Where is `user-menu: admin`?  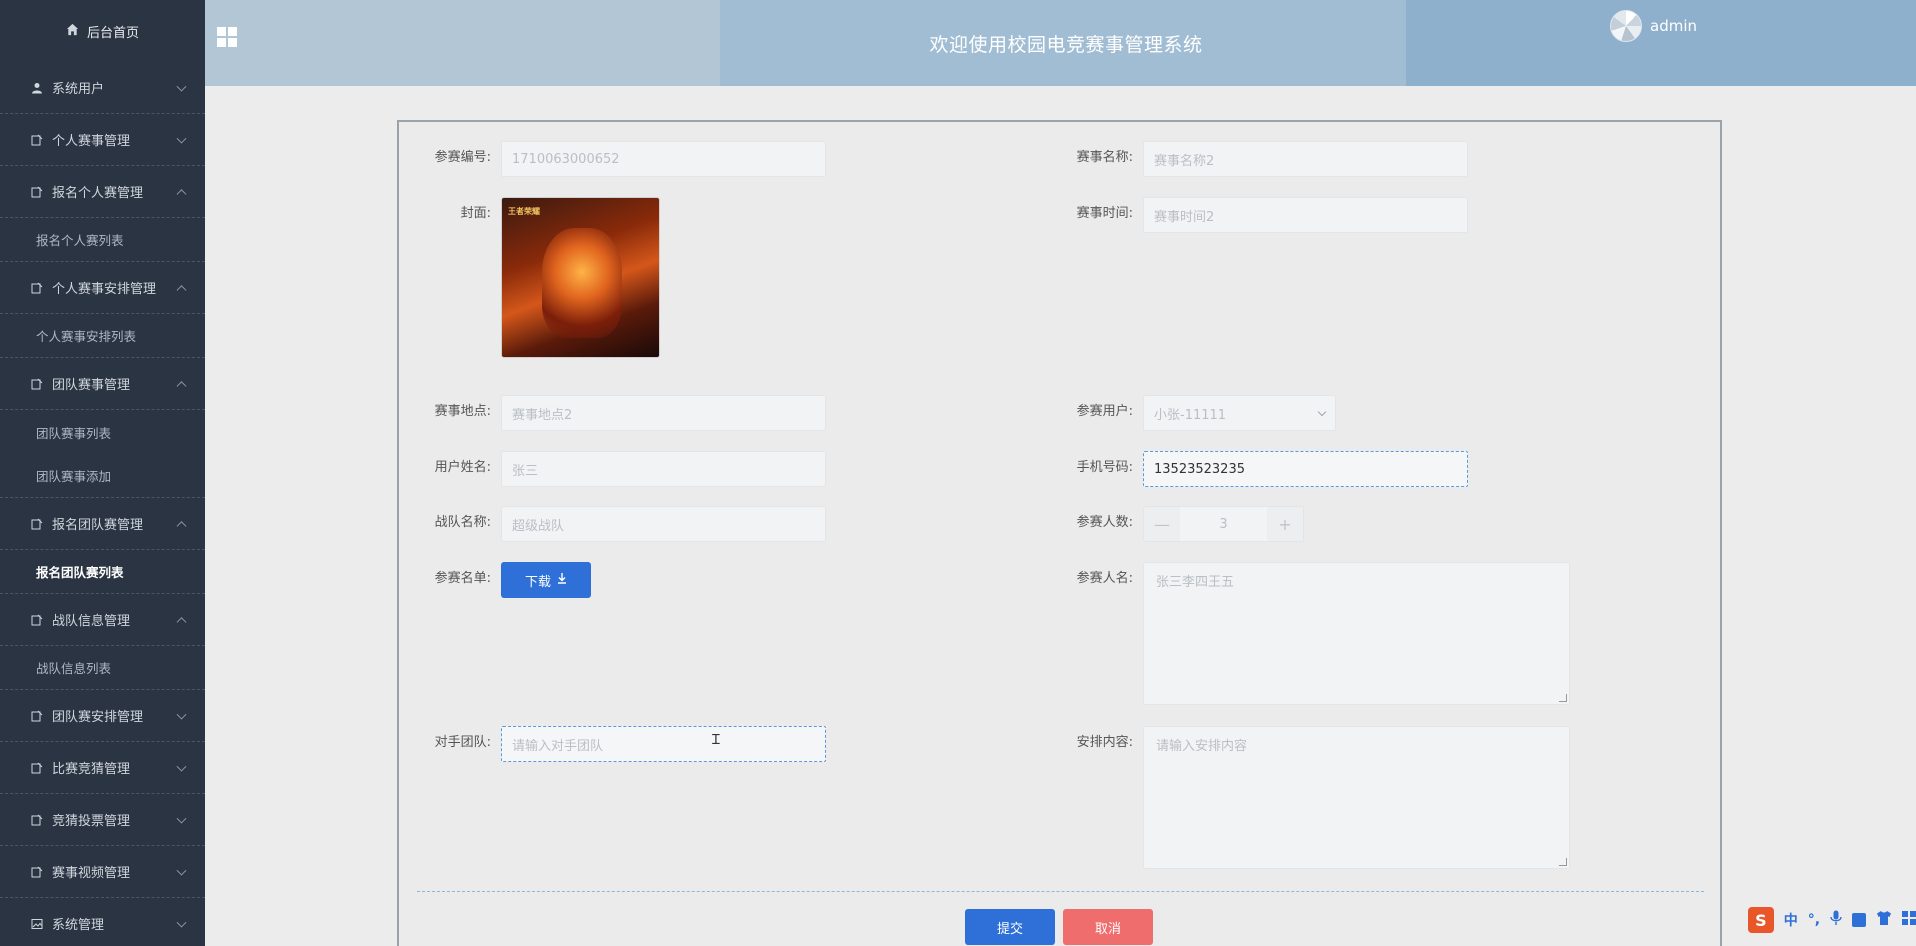
user-menu: admin is located at coordinates (1653, 26).